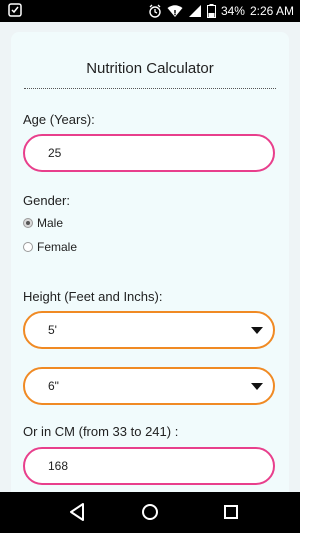 Image resolution: width=320 pixels, height=533 pixels. What do you see at coordinates (15, 10) in the screenshot?
I see `app-notification-icon` at bounding box center [15, 10].